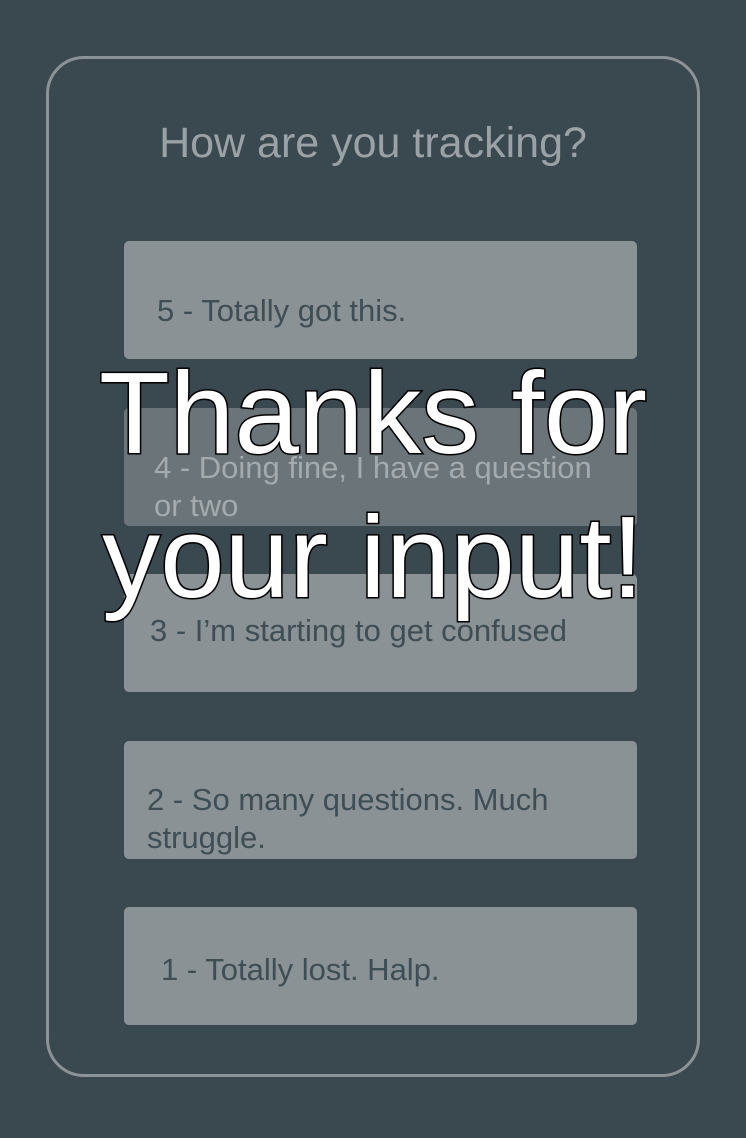 The width and height of the screenshot is (746, 1138). Describe the element at coordinates (373, 143) in the screenshot. I see `survey-title: How are you tracking?` at that location.